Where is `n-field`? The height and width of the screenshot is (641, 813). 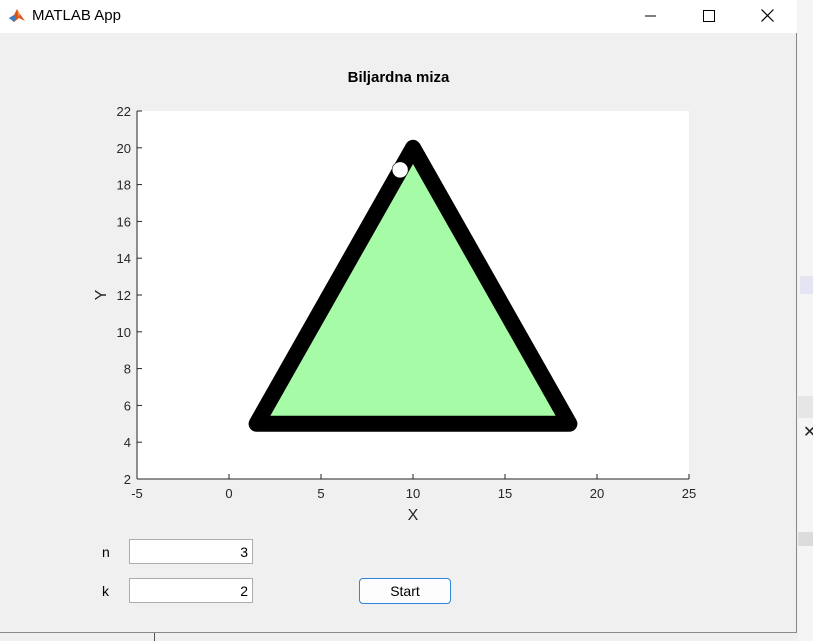
n-field is located at coordinates (191, 551).